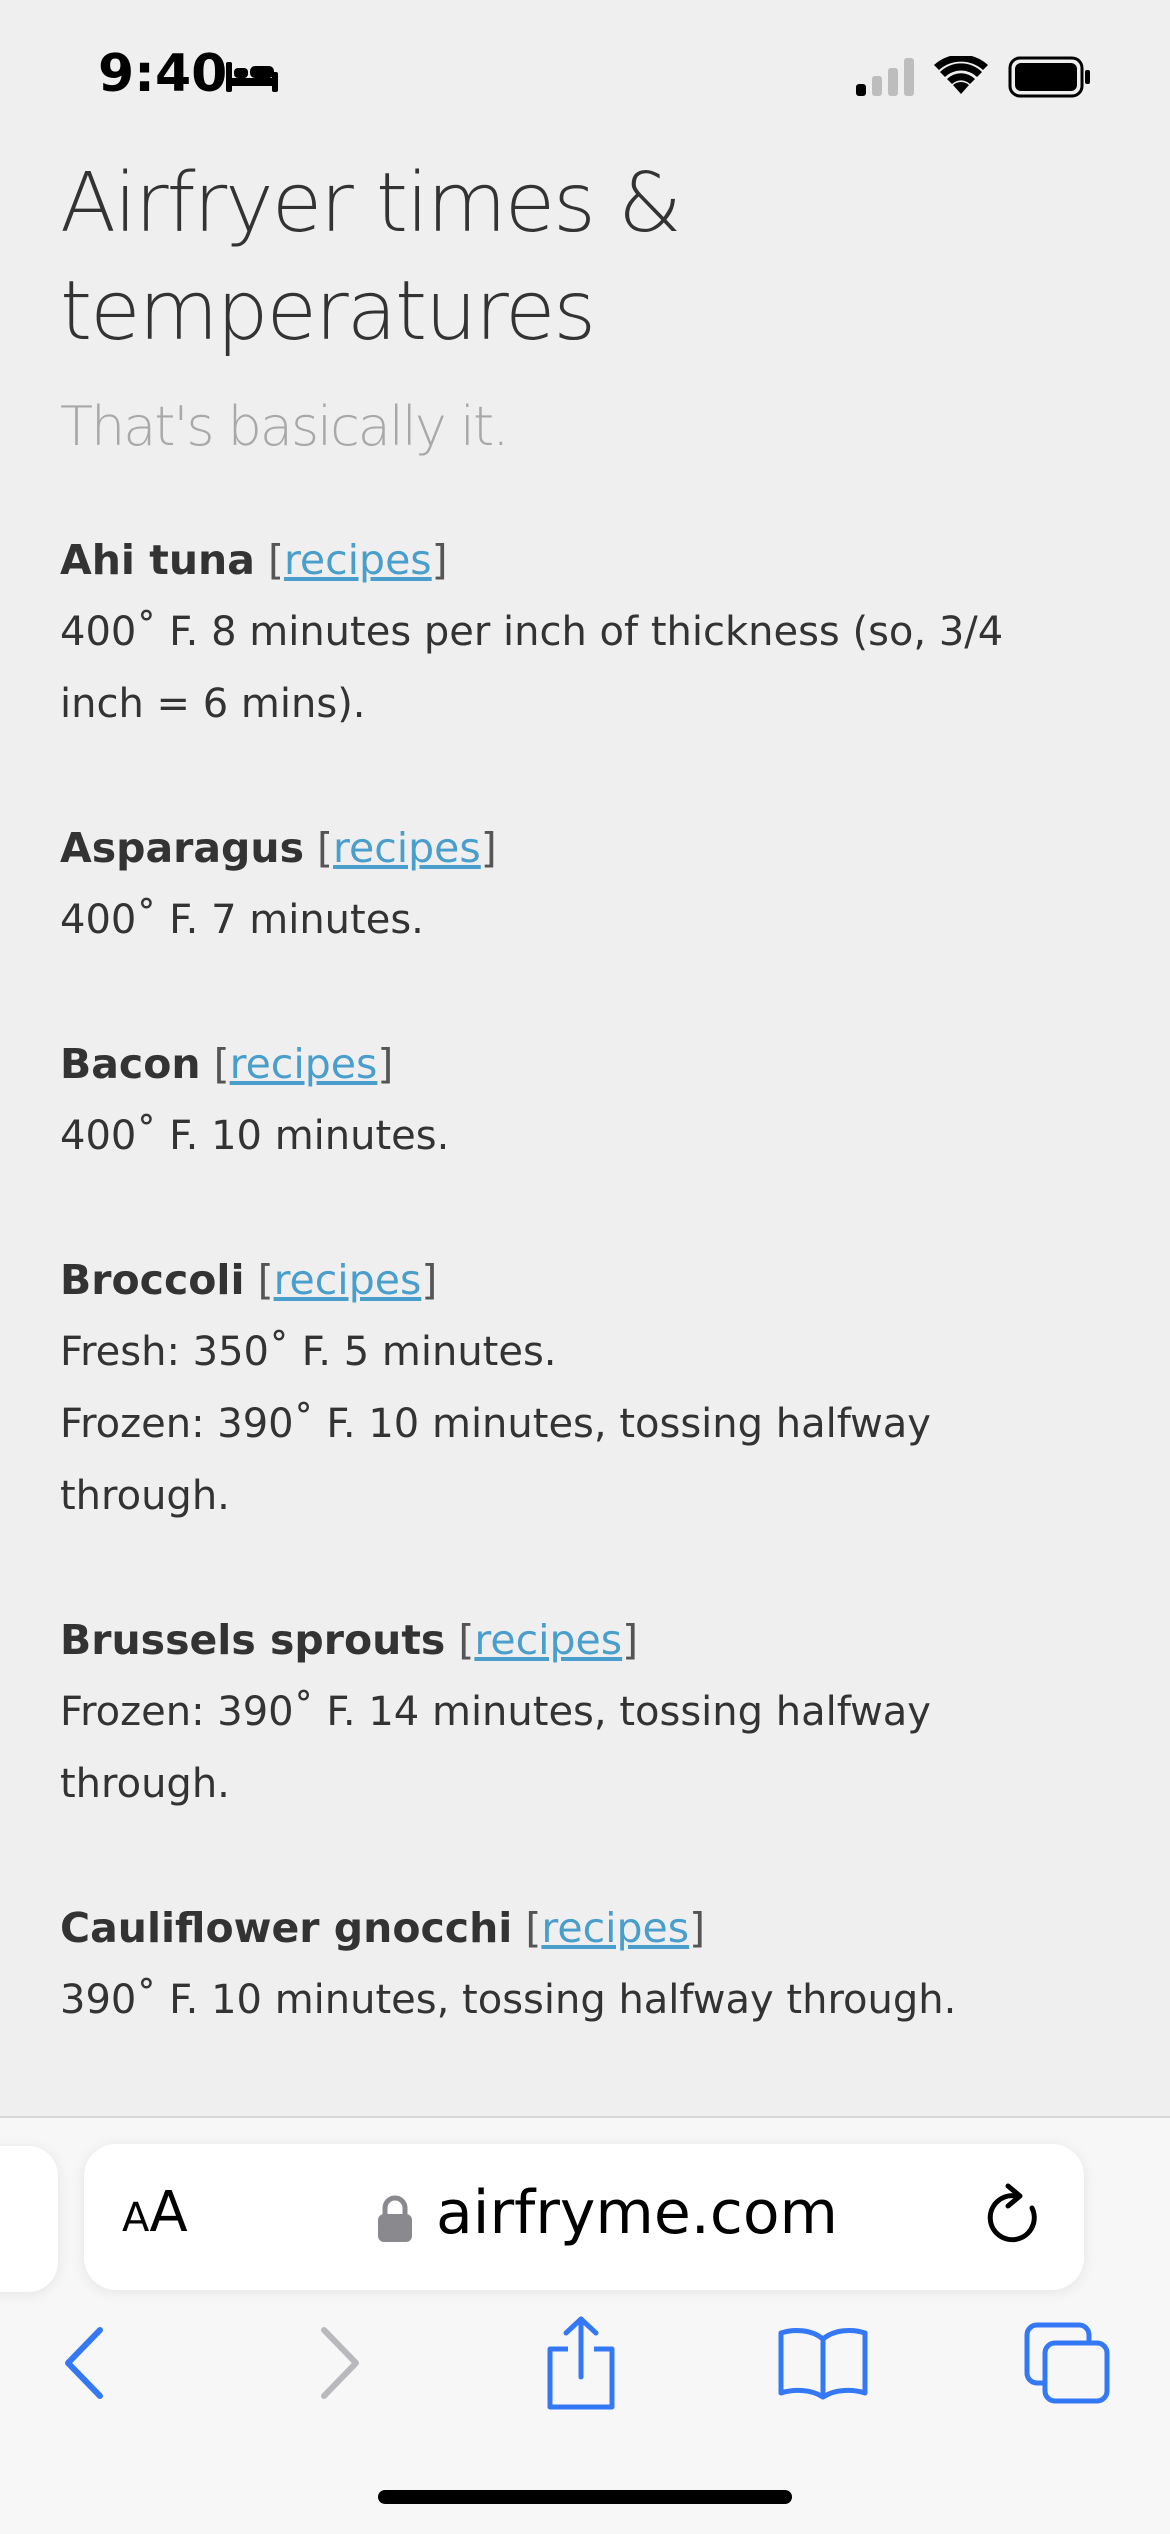 The height and width of the screenshot is (2534, 1170). I want to click on entry-detail: 400˚ F. 7 minutes., so click(242, 920).